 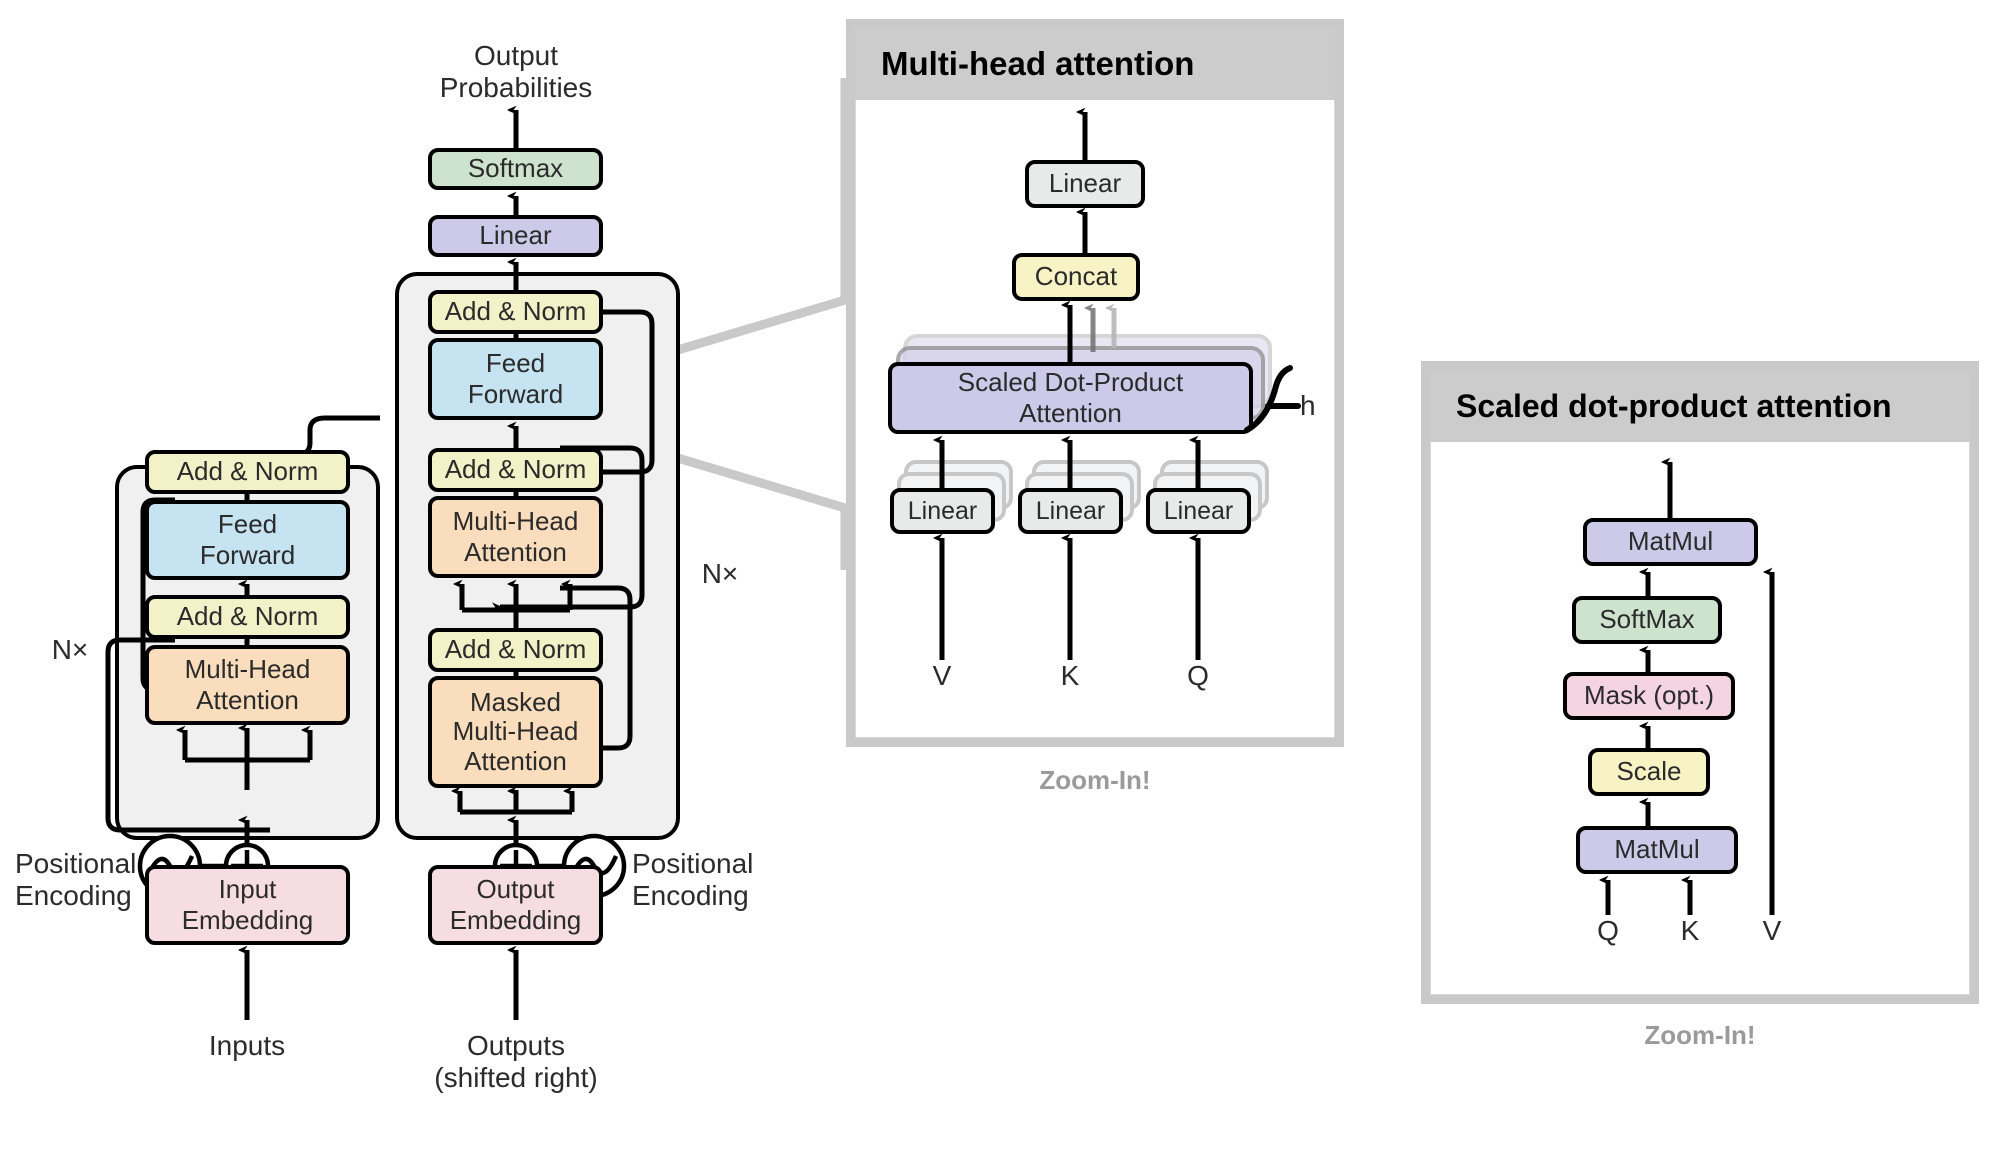 I want to click on decoder-multi-head-attention: Multi-Head Attention, so click(x=515, y=537).